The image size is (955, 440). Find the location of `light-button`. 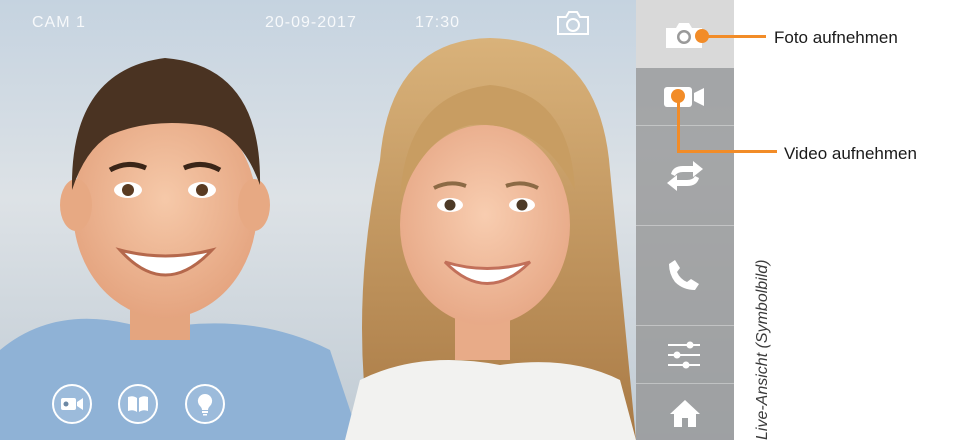

light-button is located at coordinates (205, 404).